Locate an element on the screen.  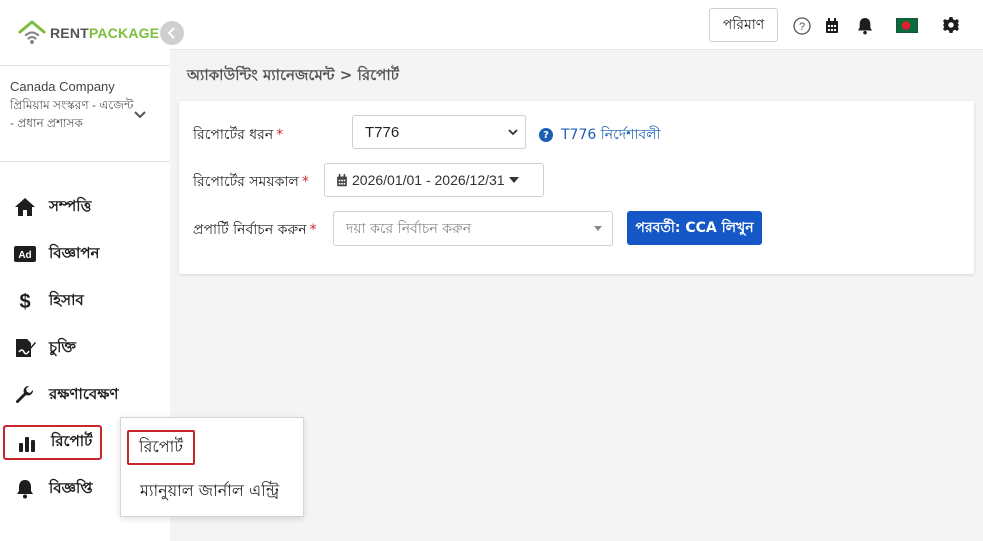
top-bar: পরিমাণ ? is located at coordinates (576, 25).